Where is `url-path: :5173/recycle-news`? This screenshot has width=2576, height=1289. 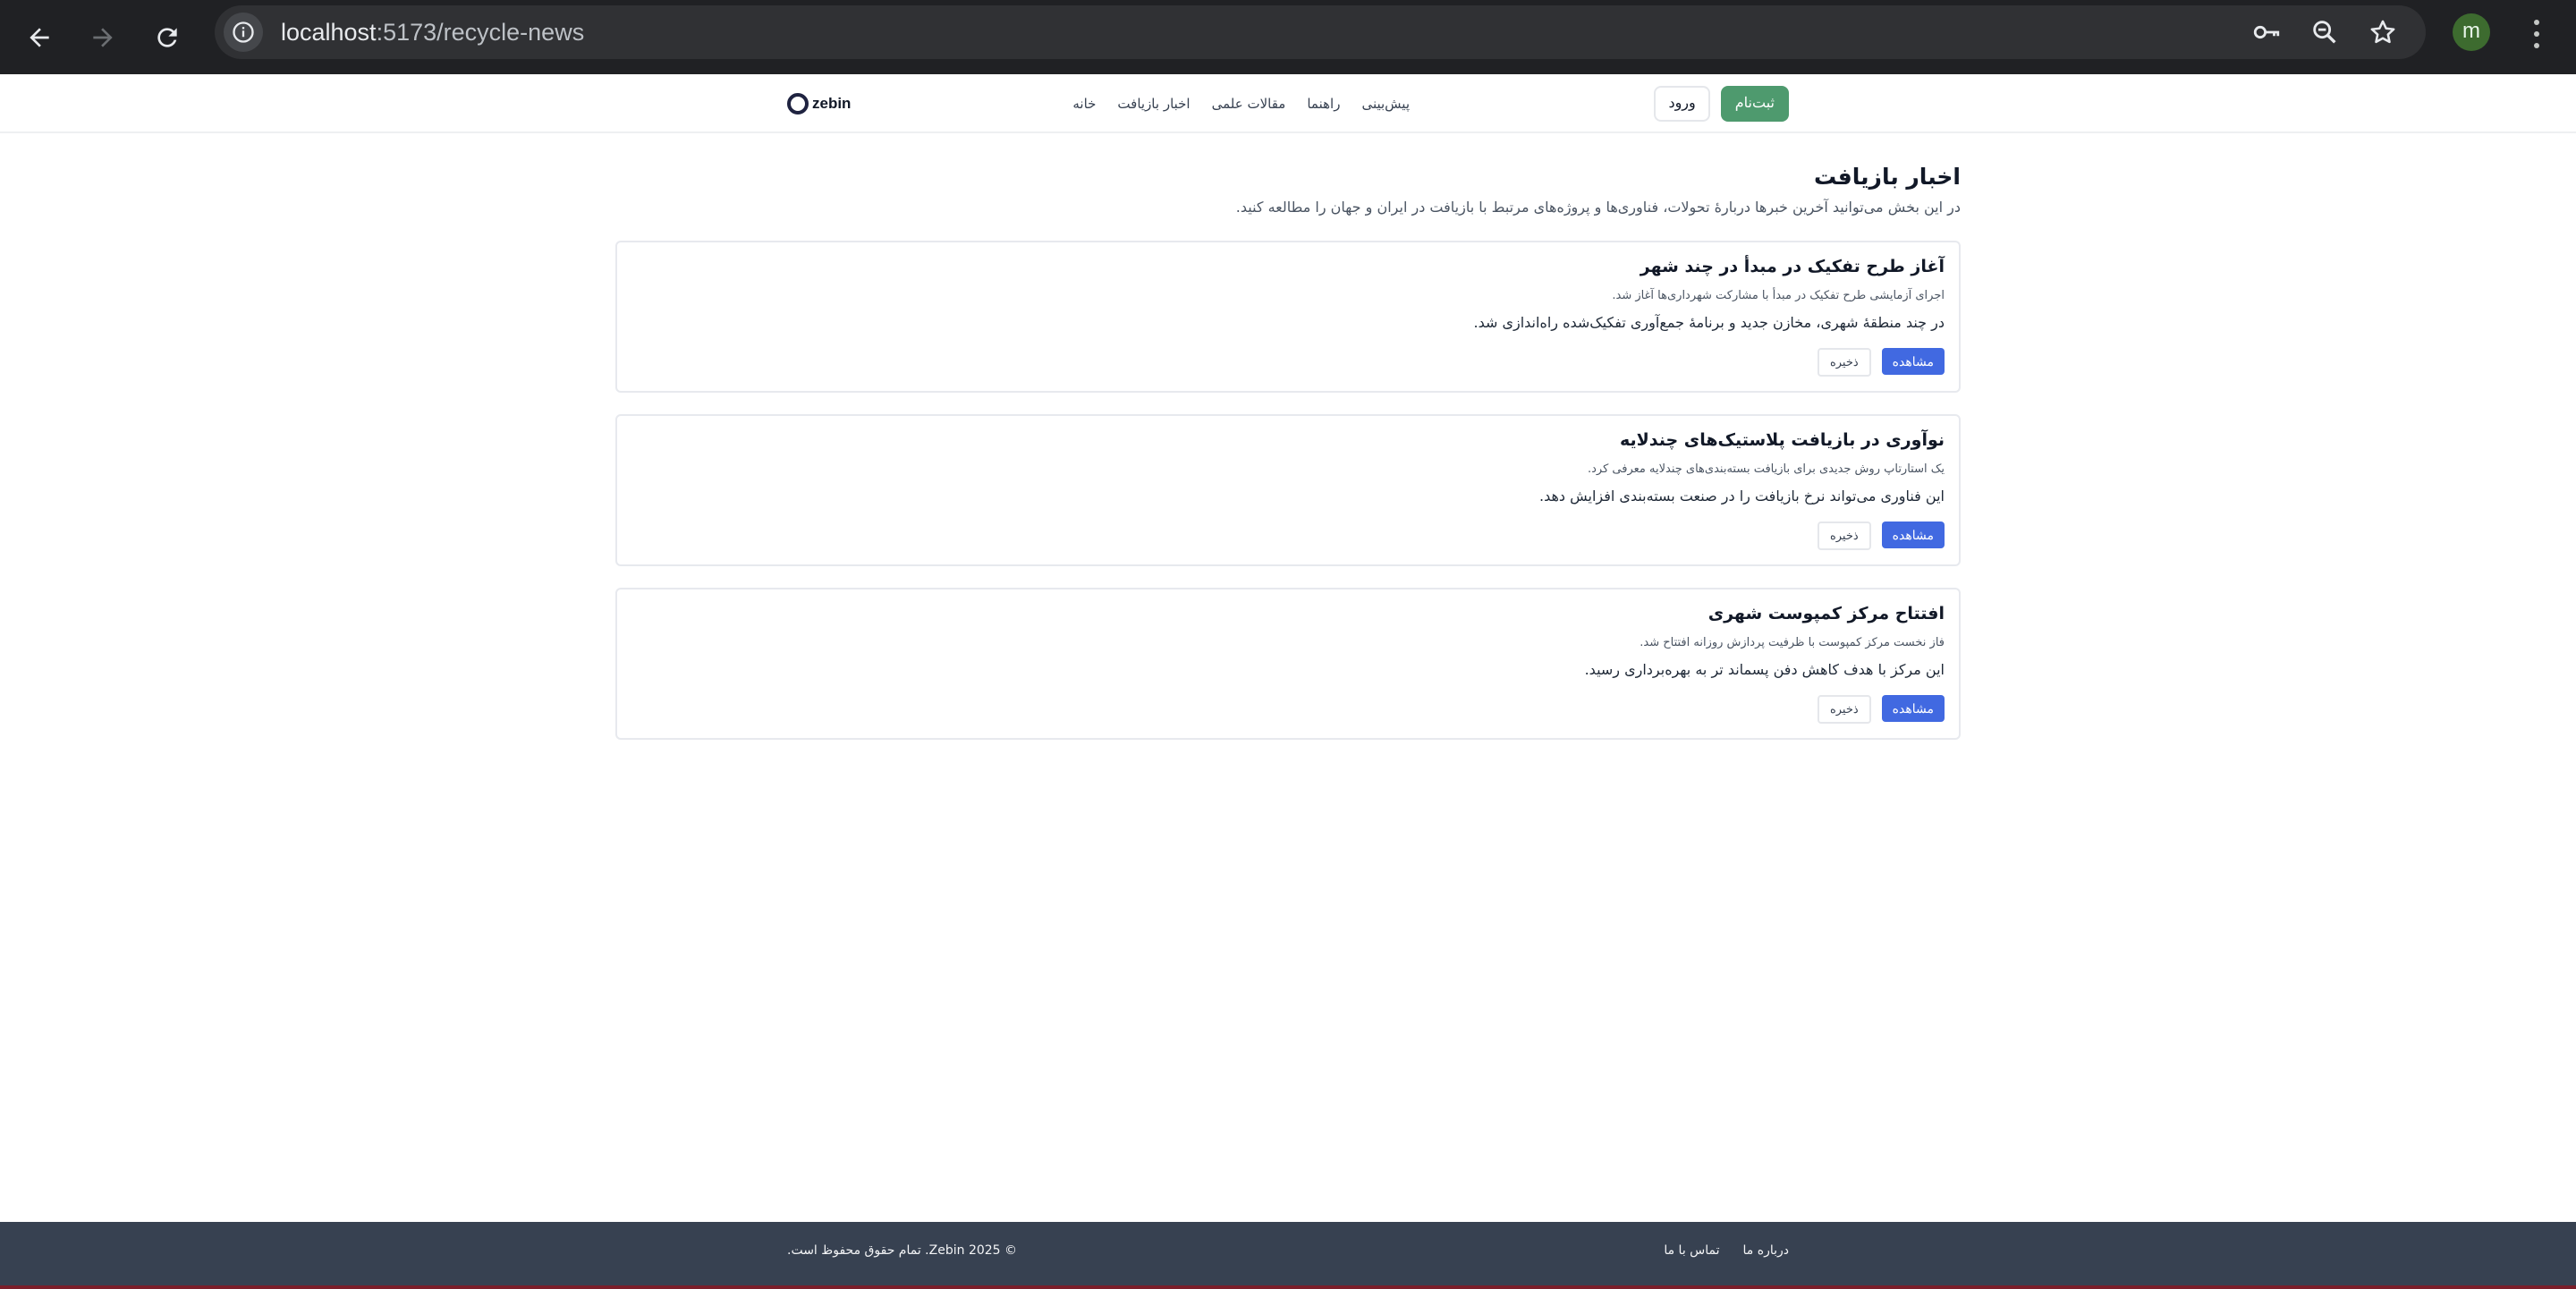
url-path: :5173/recycle-news is located at coordinates (480, 32).